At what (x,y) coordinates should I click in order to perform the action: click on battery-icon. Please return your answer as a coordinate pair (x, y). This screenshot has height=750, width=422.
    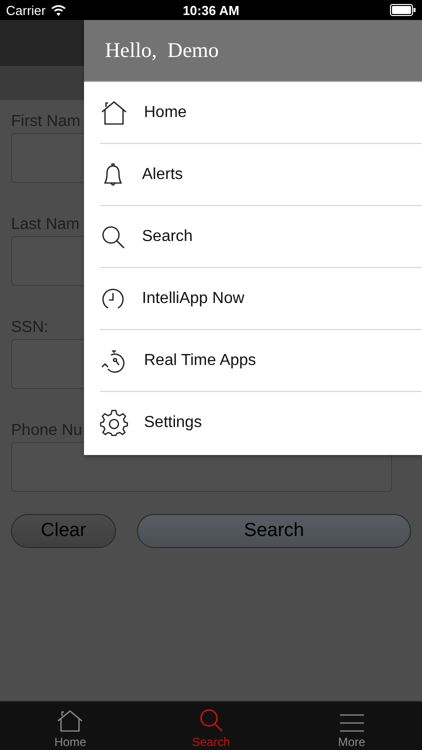
    Looking at the image, I should click on (403, 10).